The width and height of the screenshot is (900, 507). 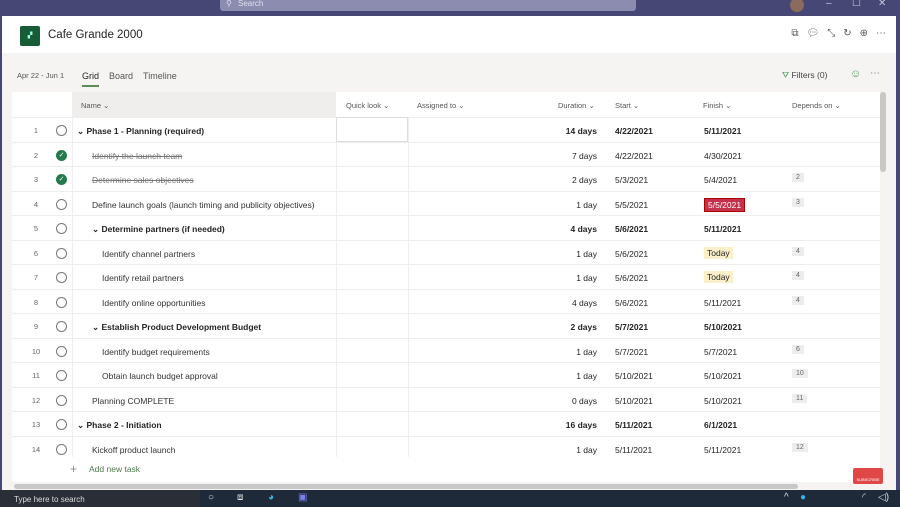 I want to click on task-name: Identify budget requirements, so click(x=156, y=352).